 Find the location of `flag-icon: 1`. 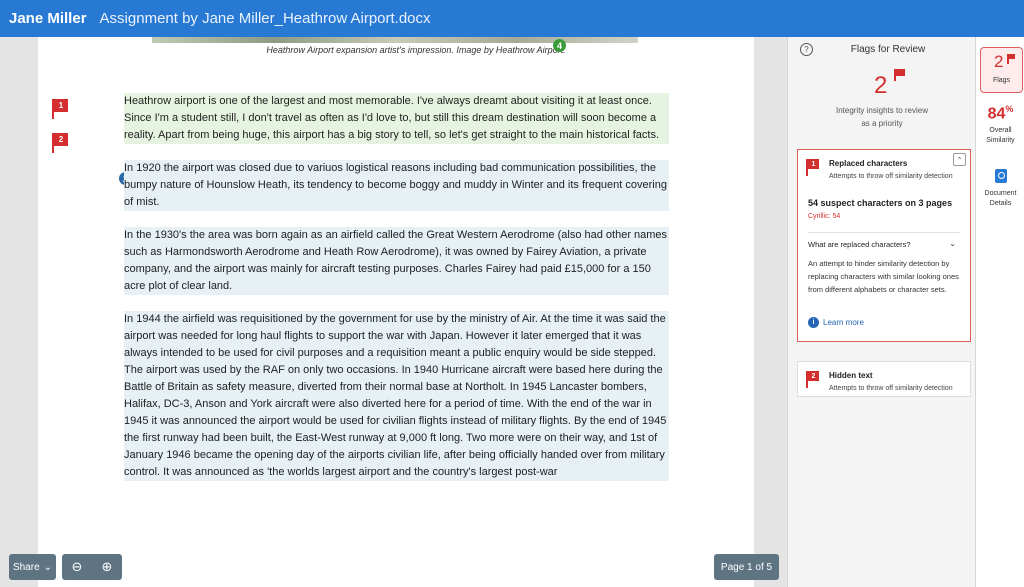

flag-icon: 1 is located at coordinates (813, 167).